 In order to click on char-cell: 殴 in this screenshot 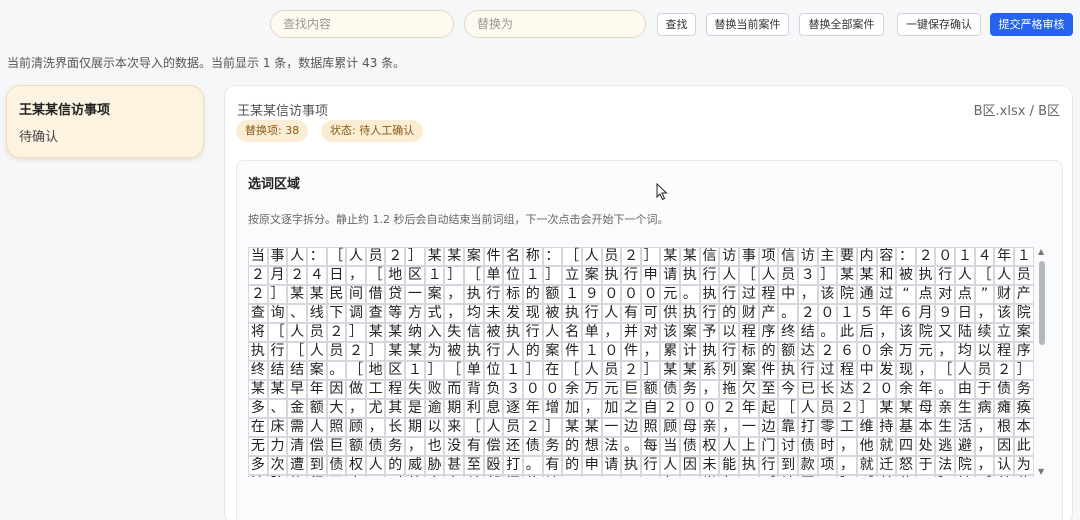, I will do `click(493, 465)`.